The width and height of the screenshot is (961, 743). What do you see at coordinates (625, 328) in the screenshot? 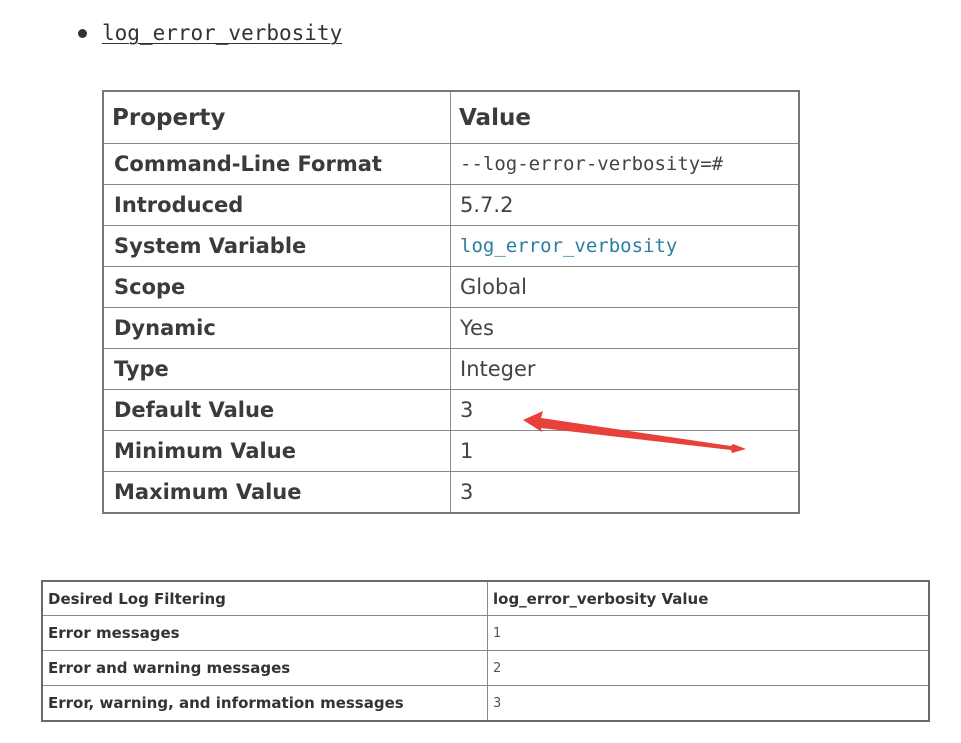
I see `property-value: Yes` at bounding box center [625, 328].